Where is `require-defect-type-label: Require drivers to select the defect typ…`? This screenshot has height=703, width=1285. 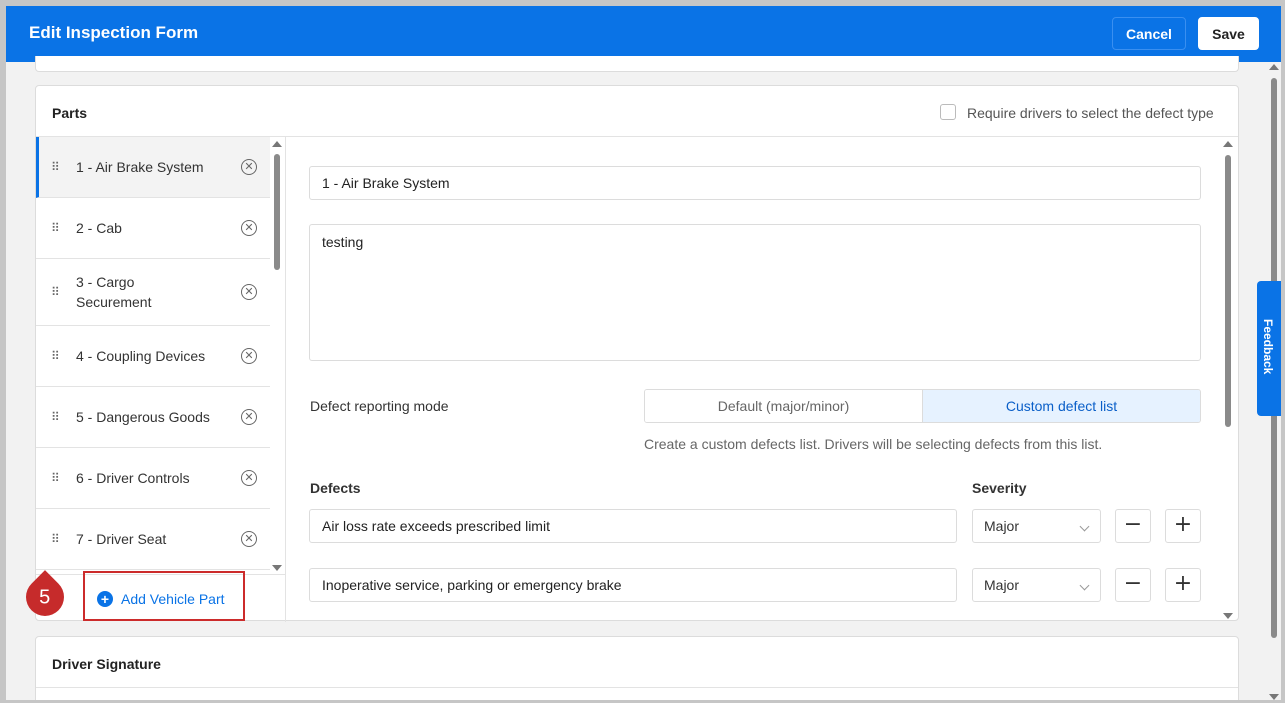 require-defect-type-label: Require drivers to select the defect typ… is located at coordinates (1090, 113).